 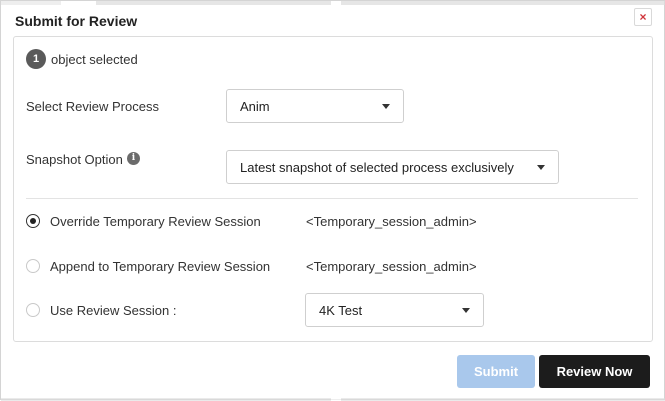 I want to click on review-process-value: Anim, so click(x=255, y=106).